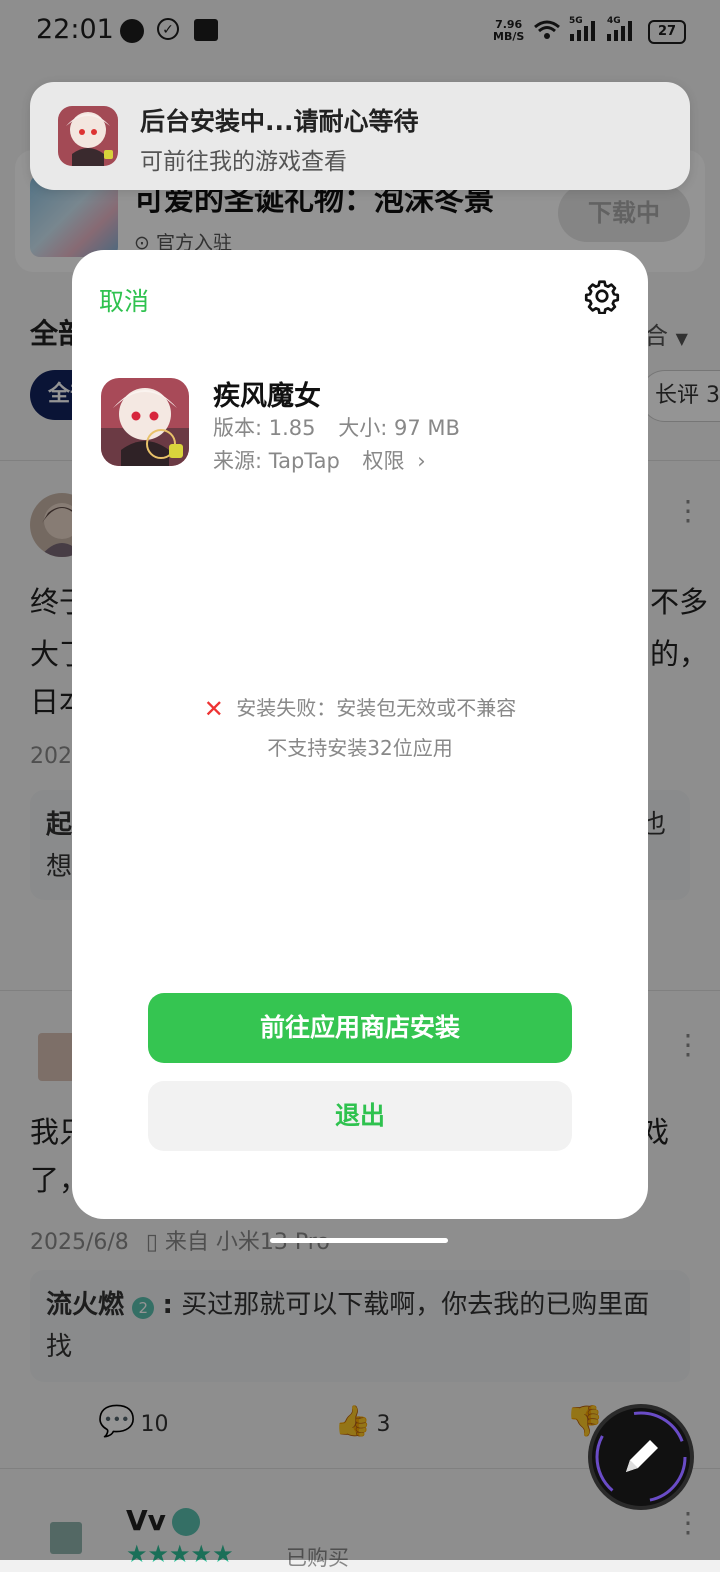  What do you see at coordinates (75, 29) in the screenshot?
I see `clock: 22:01` at bounding box center [75, 29].